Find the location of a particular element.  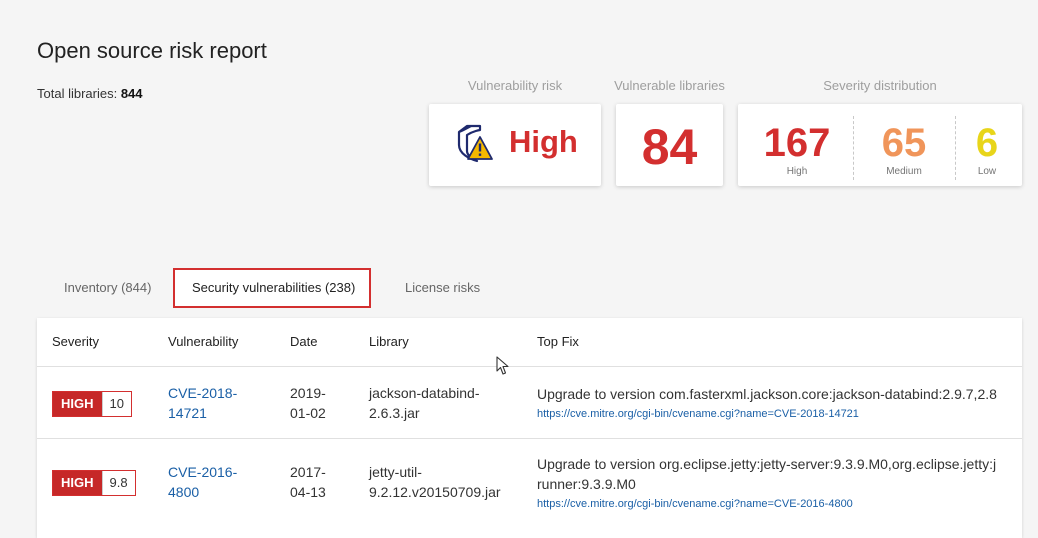

top-fix-text-continued: runner:9.3.9.M0 is located at coordinates (586, 484).